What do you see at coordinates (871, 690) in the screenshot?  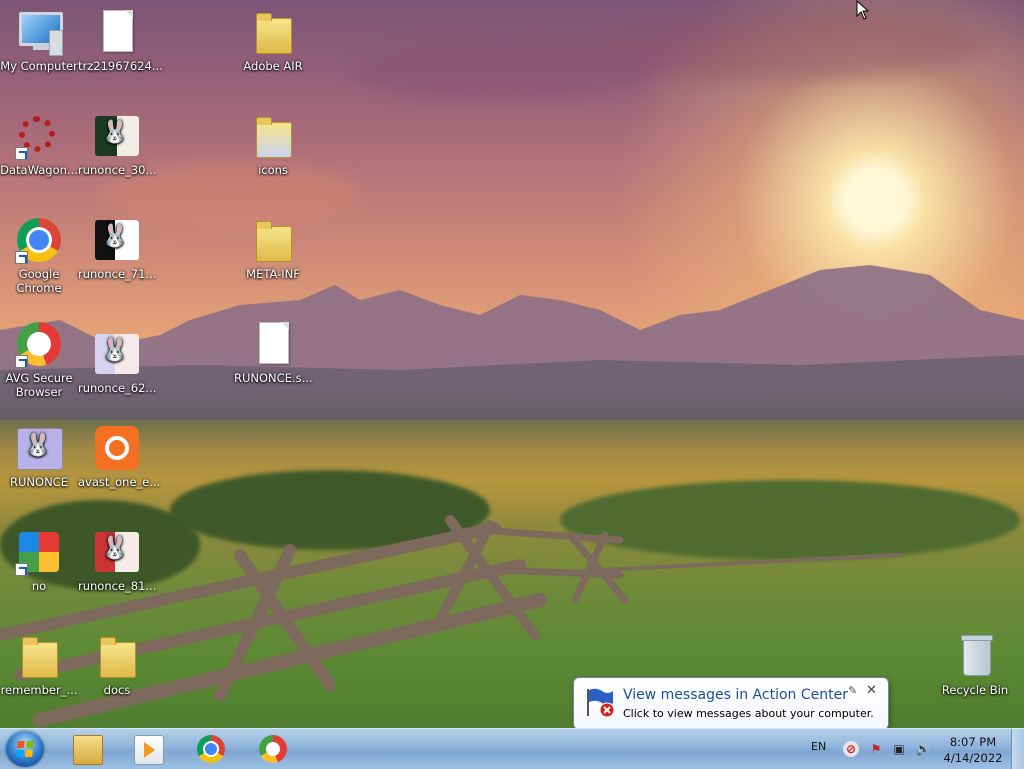 I see `close-icon: ✕` at bounding box center [871, 690].